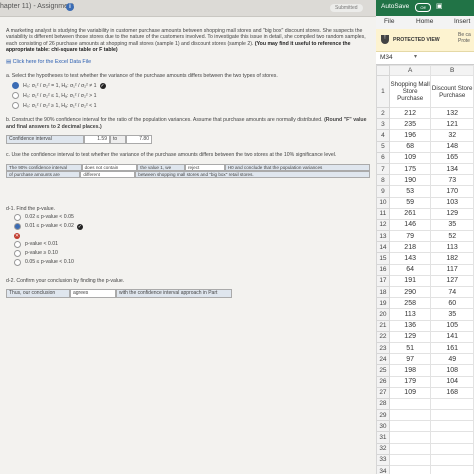 The height and width of the screenshot is (474, 474). What do you see at coordinates (383, 404) in the screenshot?
I see `row-header: 28` at bounding box center [383, 404].